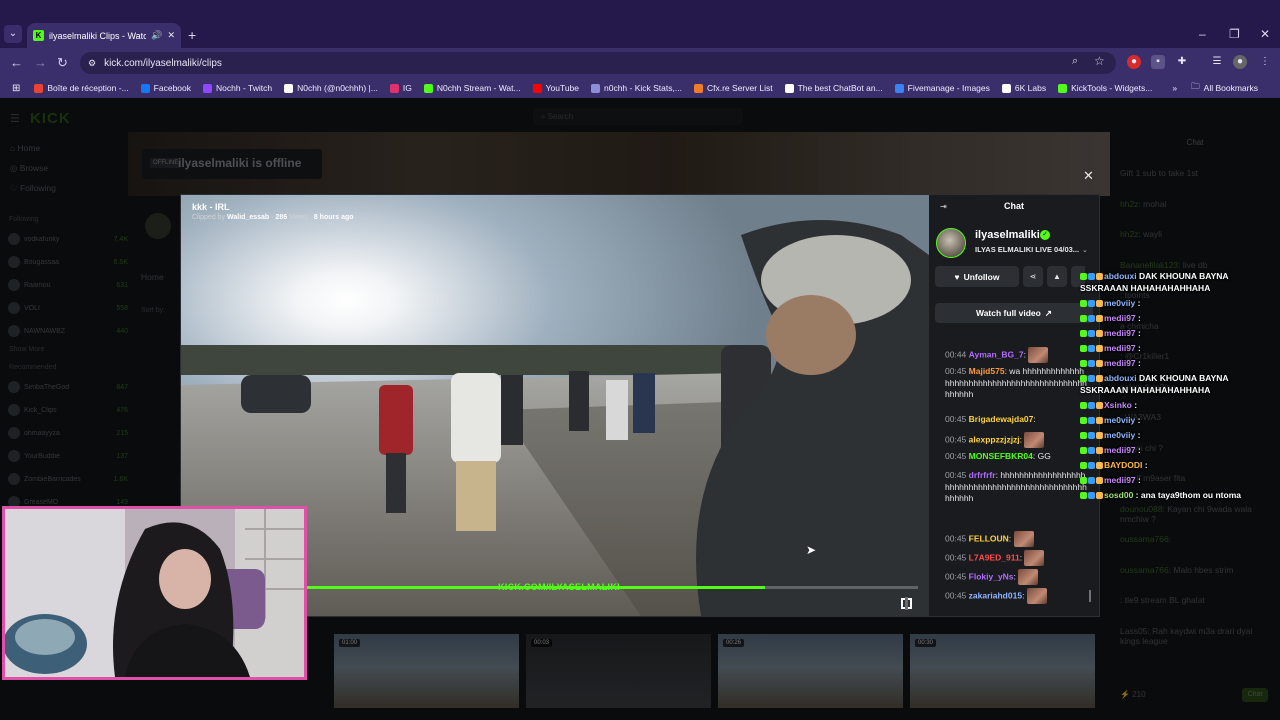  What do you see at coordinates (400, 88) in the screenshot?
I see `bookmark-item: IG` at bounding box center [400, 88].